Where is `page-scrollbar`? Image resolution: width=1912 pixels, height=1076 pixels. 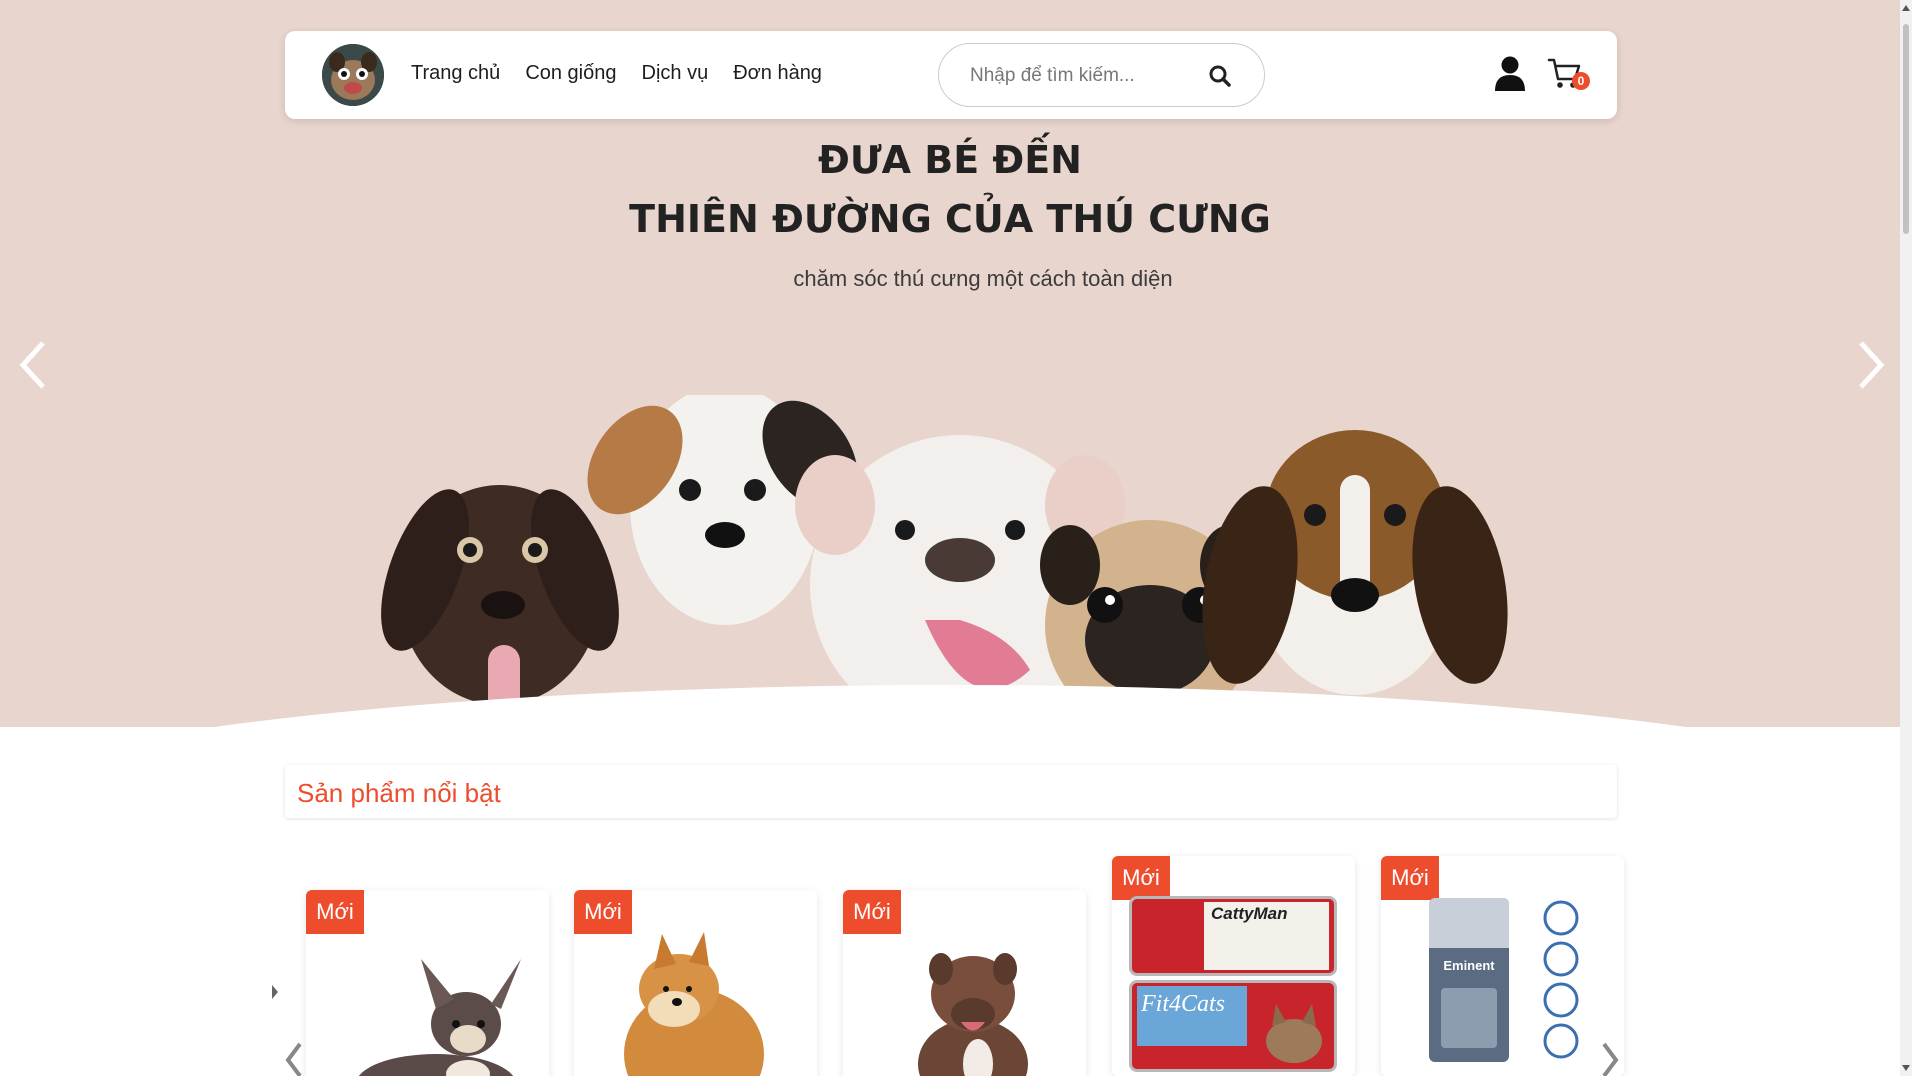 page-scrollbar is located at coordinates (1906, 538).